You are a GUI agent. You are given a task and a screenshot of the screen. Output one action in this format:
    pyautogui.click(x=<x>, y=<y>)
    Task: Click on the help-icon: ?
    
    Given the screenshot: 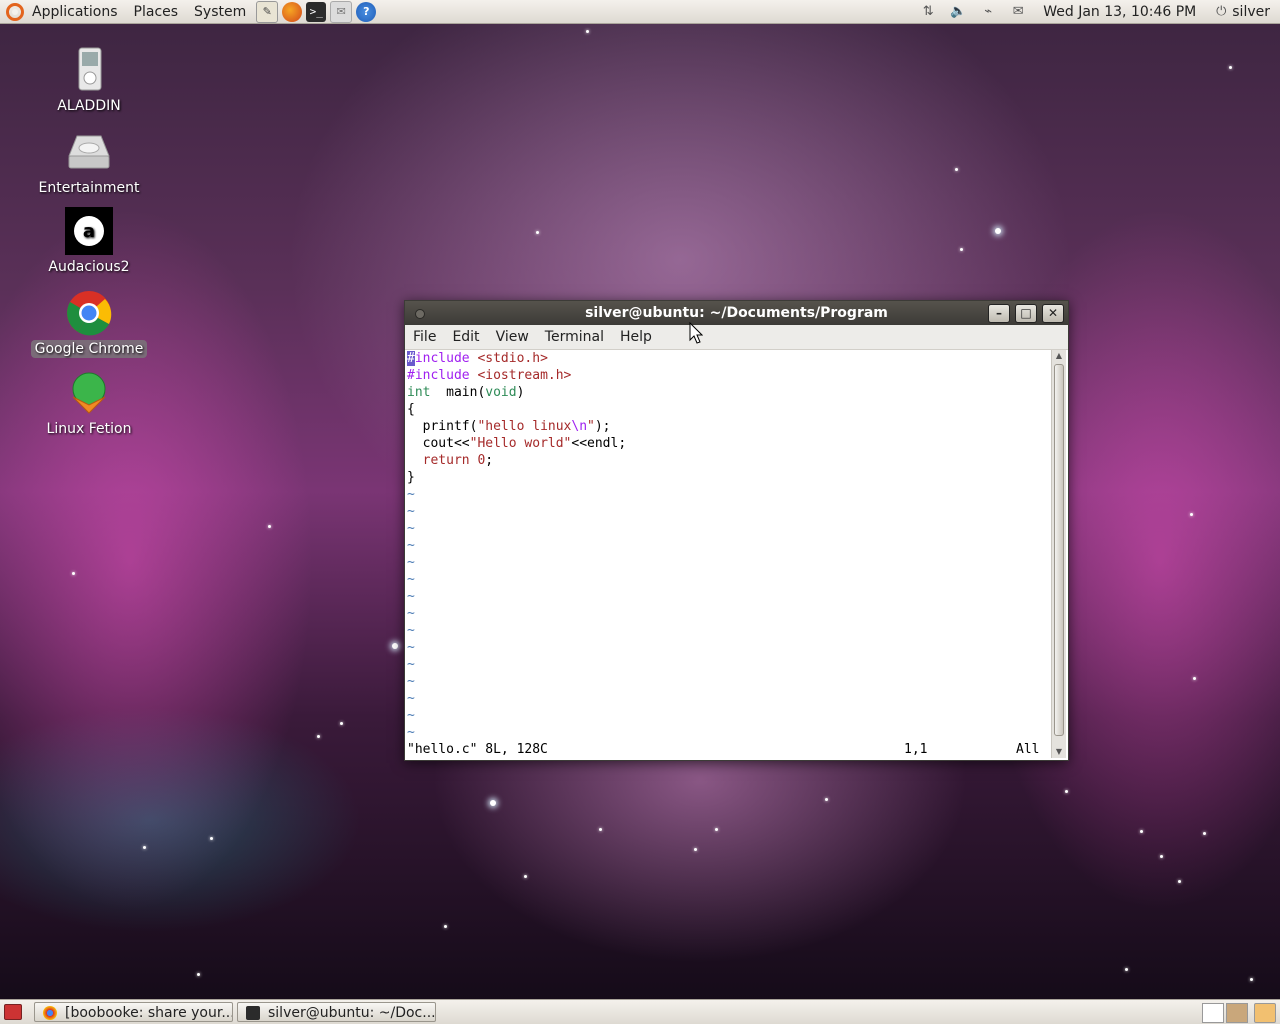 What is the action you would take?
    pyautogui.click(x=366, y=11)
    